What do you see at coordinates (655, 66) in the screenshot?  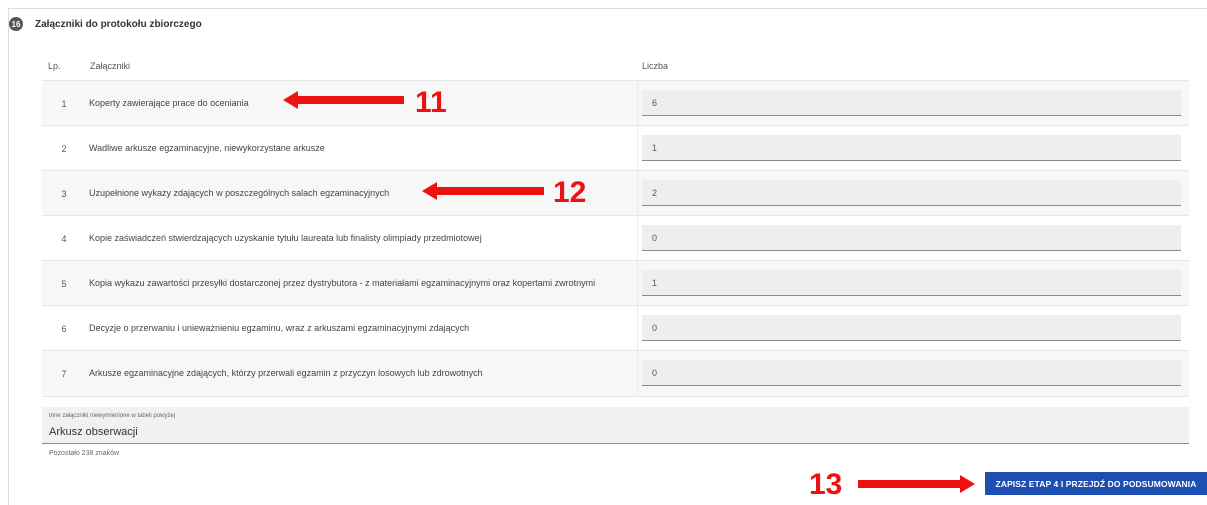 I see `column-header-count: Liczba` at bounding box center [655, 66].